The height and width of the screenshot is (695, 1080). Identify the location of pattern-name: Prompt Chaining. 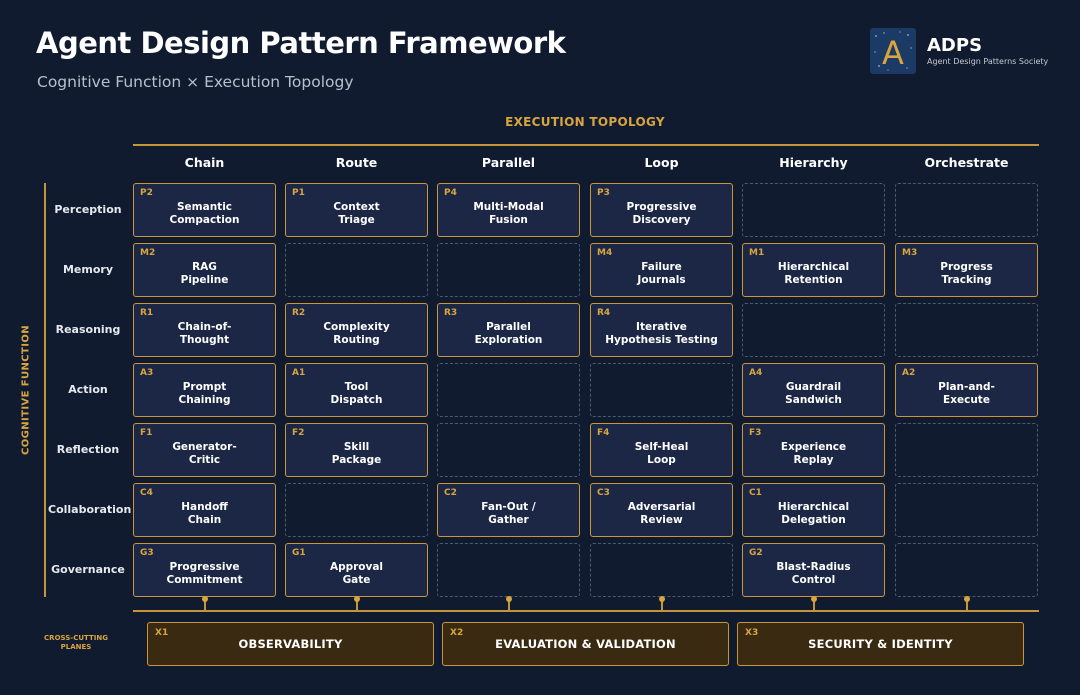
(204, 393).